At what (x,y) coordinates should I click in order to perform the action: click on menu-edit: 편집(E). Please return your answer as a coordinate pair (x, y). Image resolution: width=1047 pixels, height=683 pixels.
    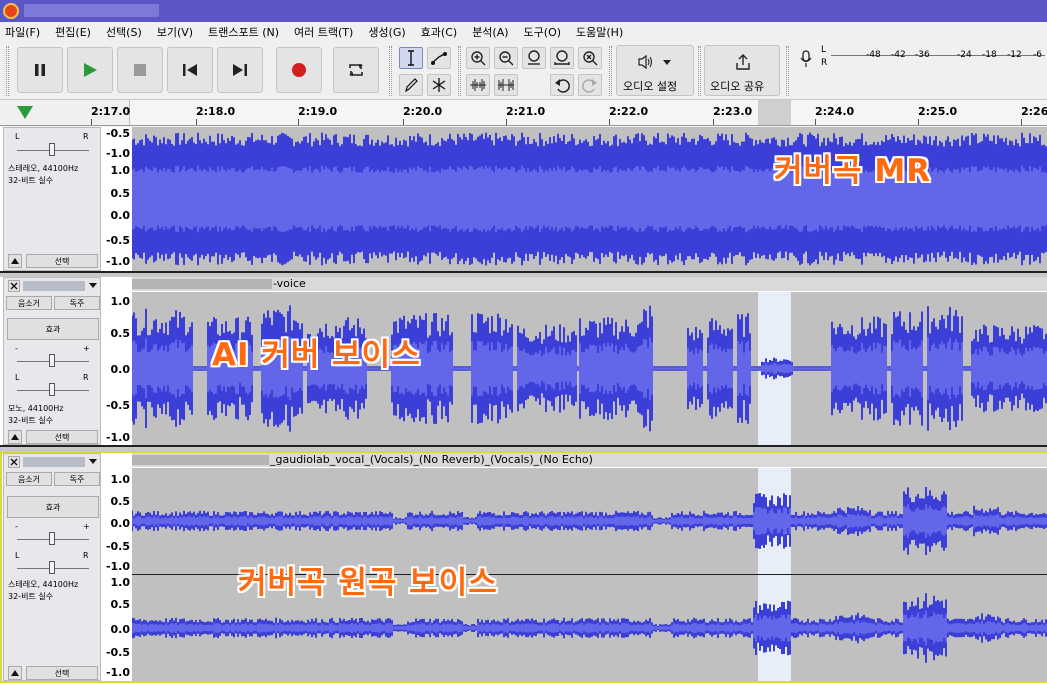
    Looking at the image, I should click on (73, 32).